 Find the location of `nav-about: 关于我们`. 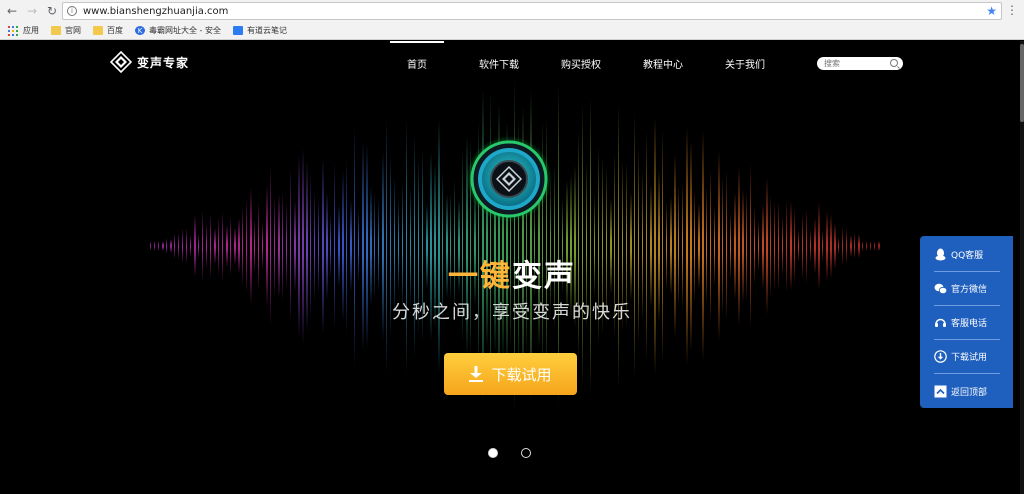

nav-about: 关于我们 is located at coordinates (745, 63).